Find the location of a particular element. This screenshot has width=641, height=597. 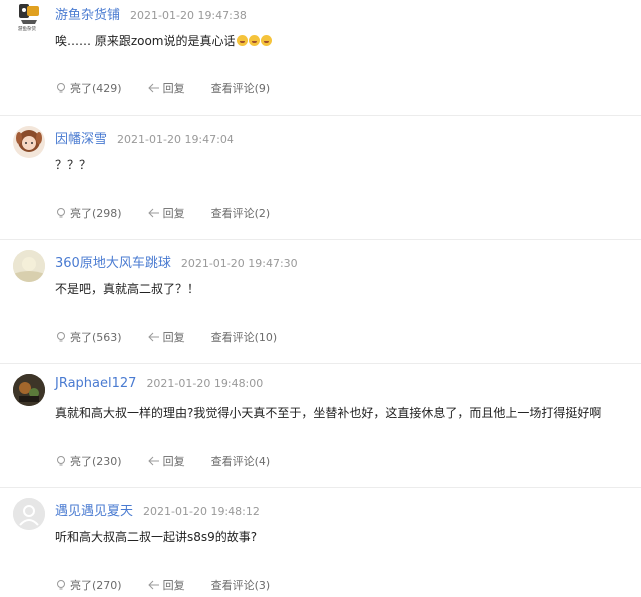

comment-actions: 亮了(230) 回复 查看评论(4) is located at coordinates (175, 461).